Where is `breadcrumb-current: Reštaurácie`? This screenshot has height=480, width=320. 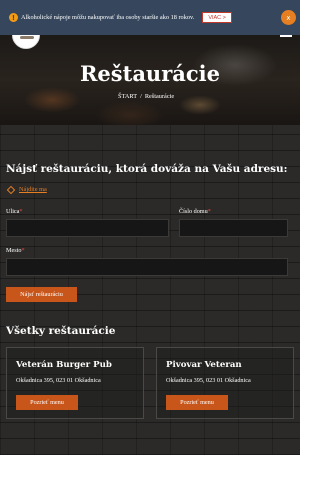
breadcrumb-current: Reštaurácie is located at coordinates (159, 96).